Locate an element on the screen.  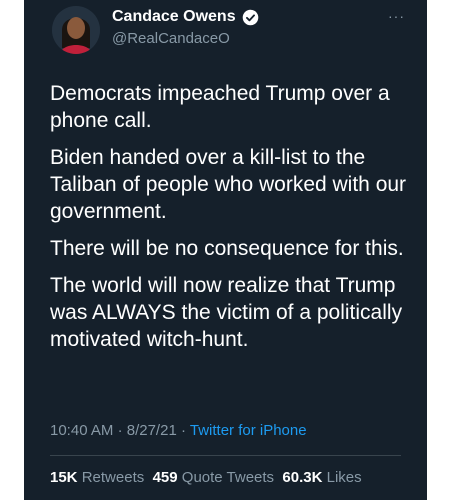
tweet-source-link: Twitter for iPhone is located at coordinates (248, 430).